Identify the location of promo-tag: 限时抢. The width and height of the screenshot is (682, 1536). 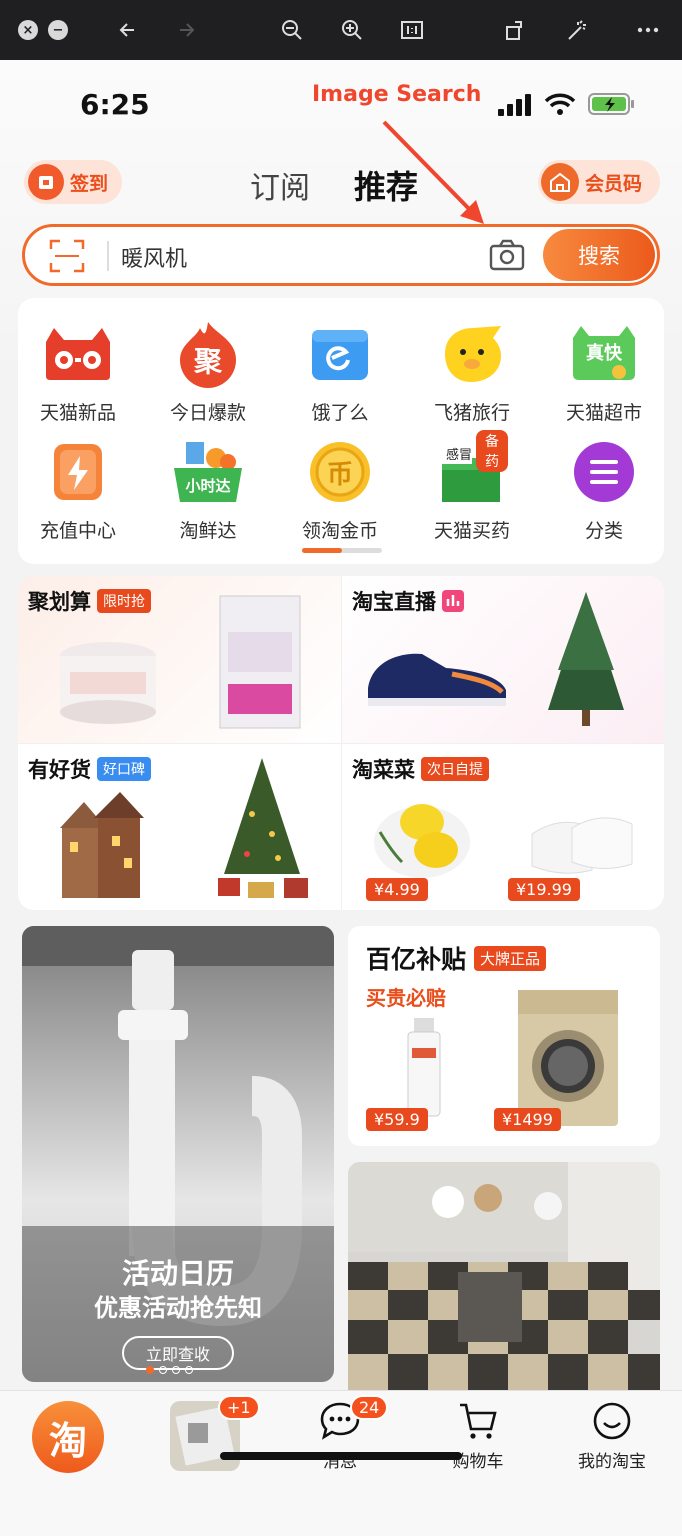
(124, 601).